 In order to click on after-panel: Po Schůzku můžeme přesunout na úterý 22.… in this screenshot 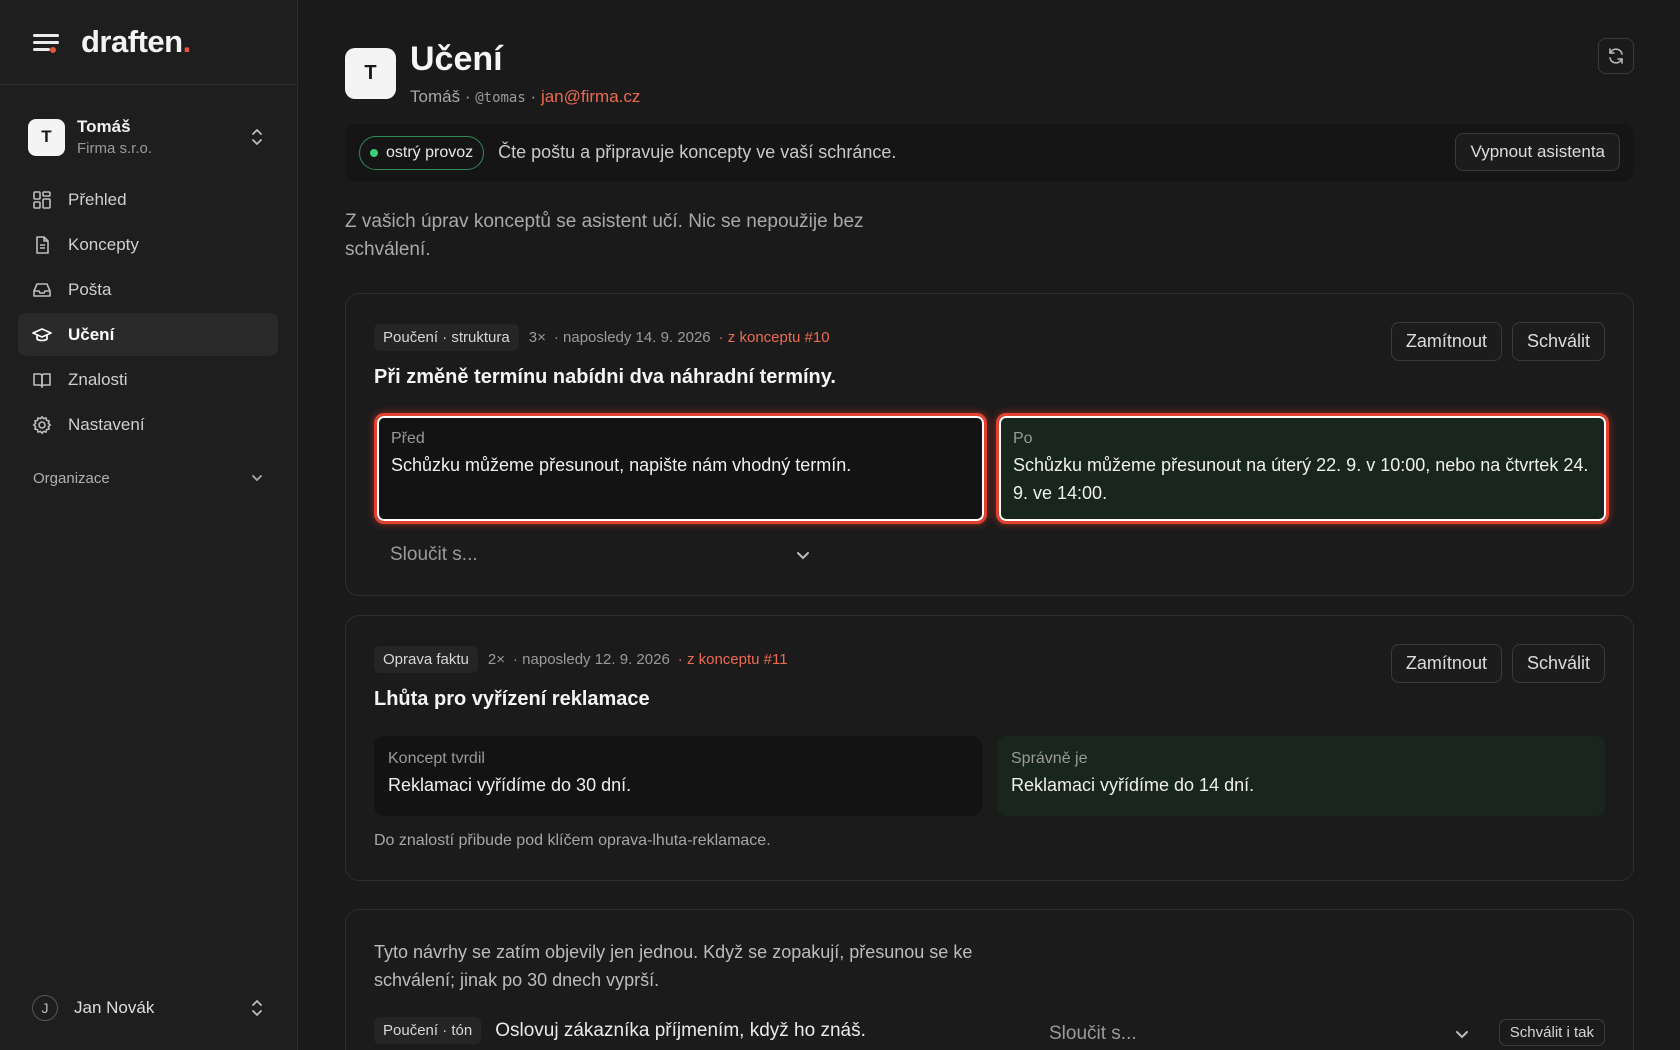, I will do `click(1302, 468)`.